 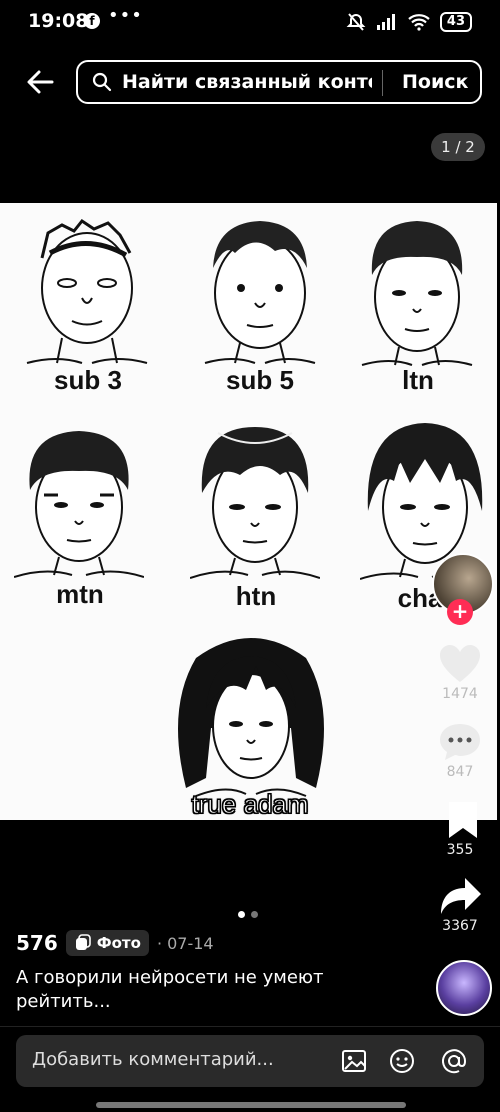 What do you see at coordinates (460, 694) in the screenshot?
I see `likes-count: 1474` at bounding box center [460, 694].